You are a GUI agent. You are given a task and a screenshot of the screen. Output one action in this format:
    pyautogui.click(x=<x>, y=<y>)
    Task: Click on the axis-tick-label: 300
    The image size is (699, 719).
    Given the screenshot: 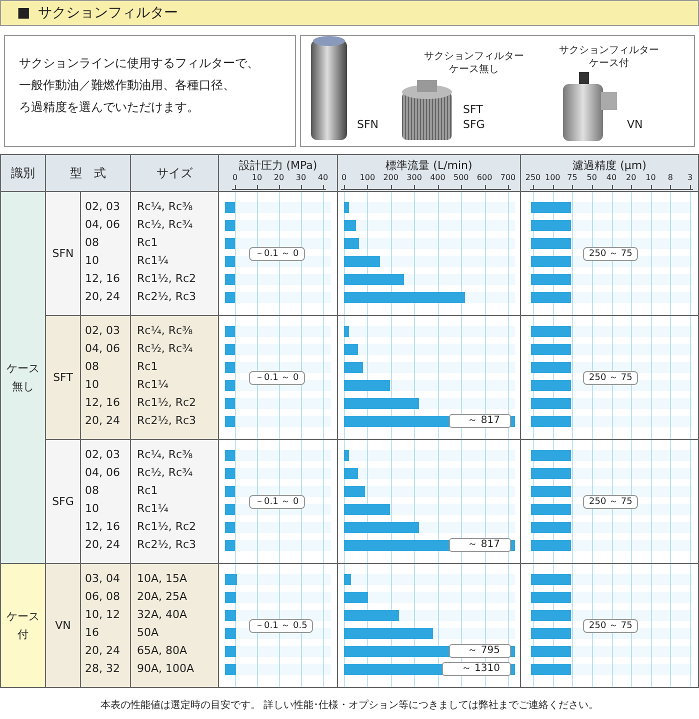 What is the action you would take?
    pyautogui.click(x=414, y=178)
    